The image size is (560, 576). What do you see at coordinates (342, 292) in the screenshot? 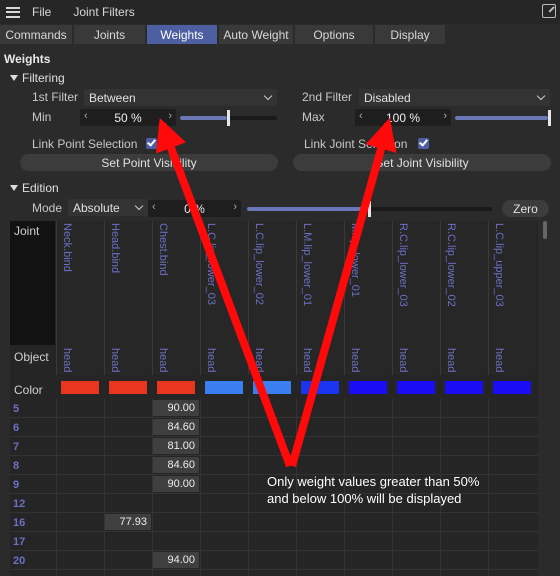
I see `arrow-to-max-field` at bounding box center [342, 292].